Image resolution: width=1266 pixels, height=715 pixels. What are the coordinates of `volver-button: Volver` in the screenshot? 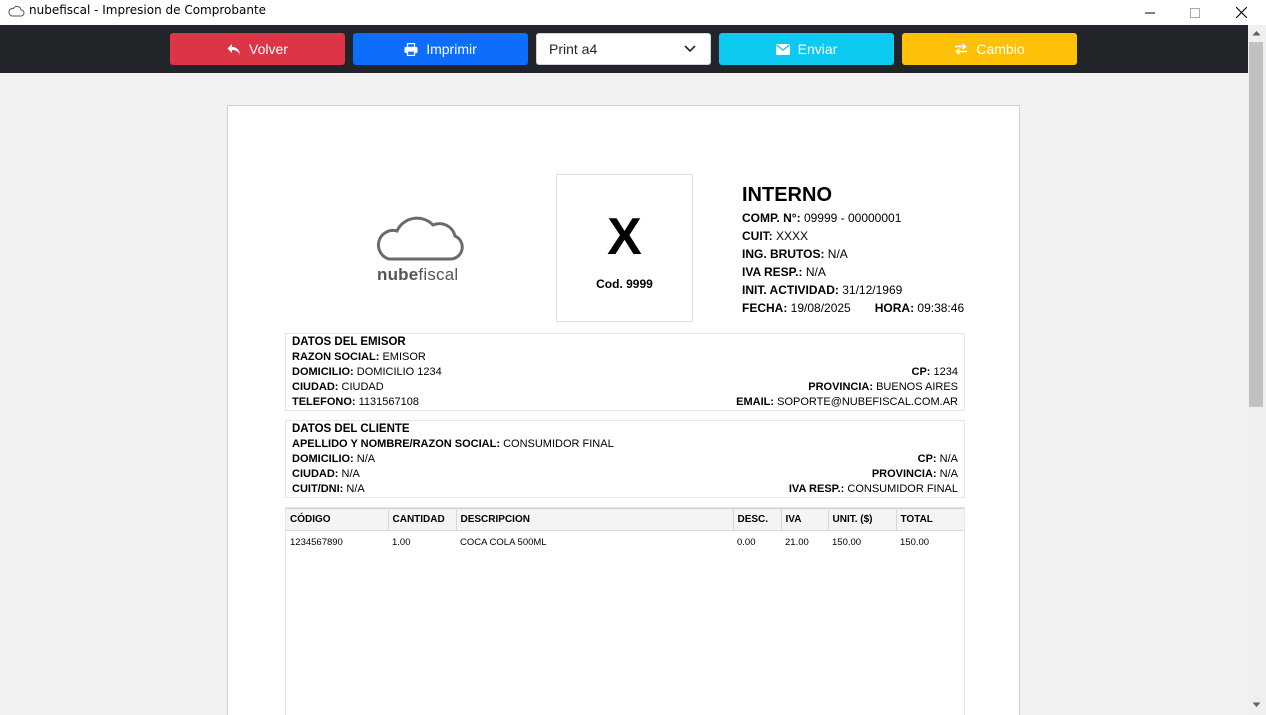 It's located at (257, 49).